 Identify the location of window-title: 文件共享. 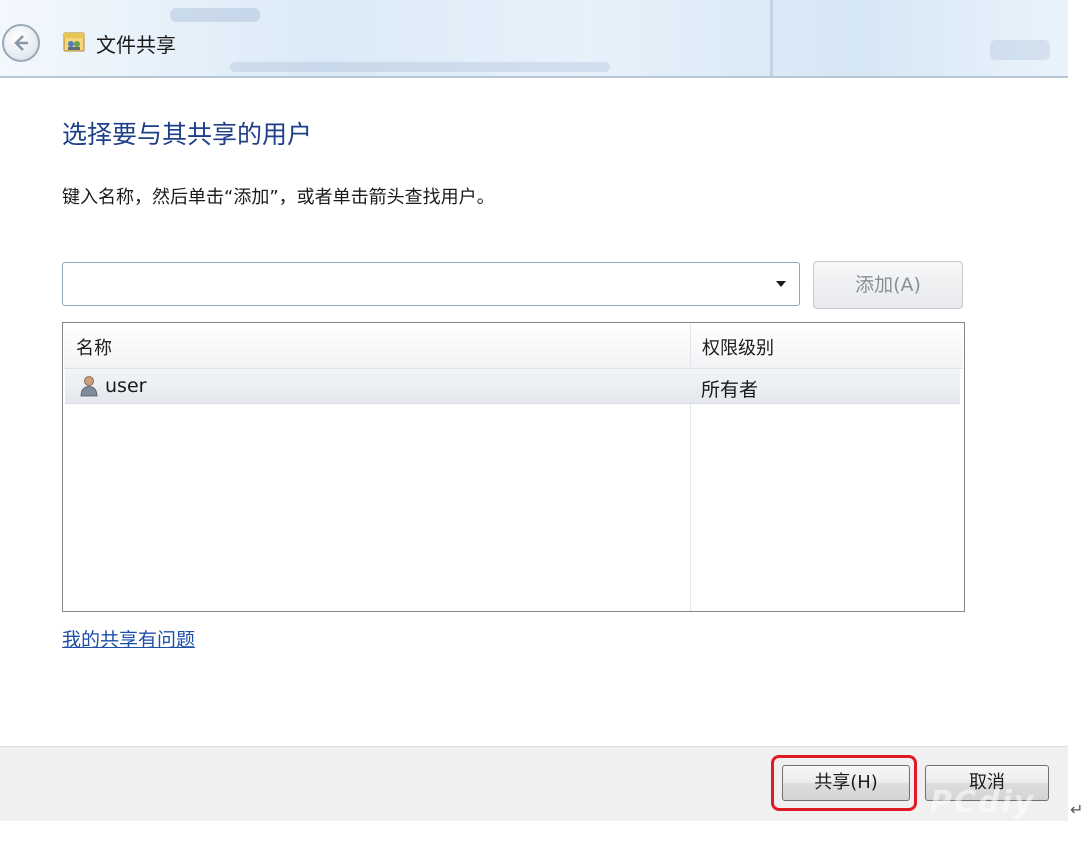
(136, 45).